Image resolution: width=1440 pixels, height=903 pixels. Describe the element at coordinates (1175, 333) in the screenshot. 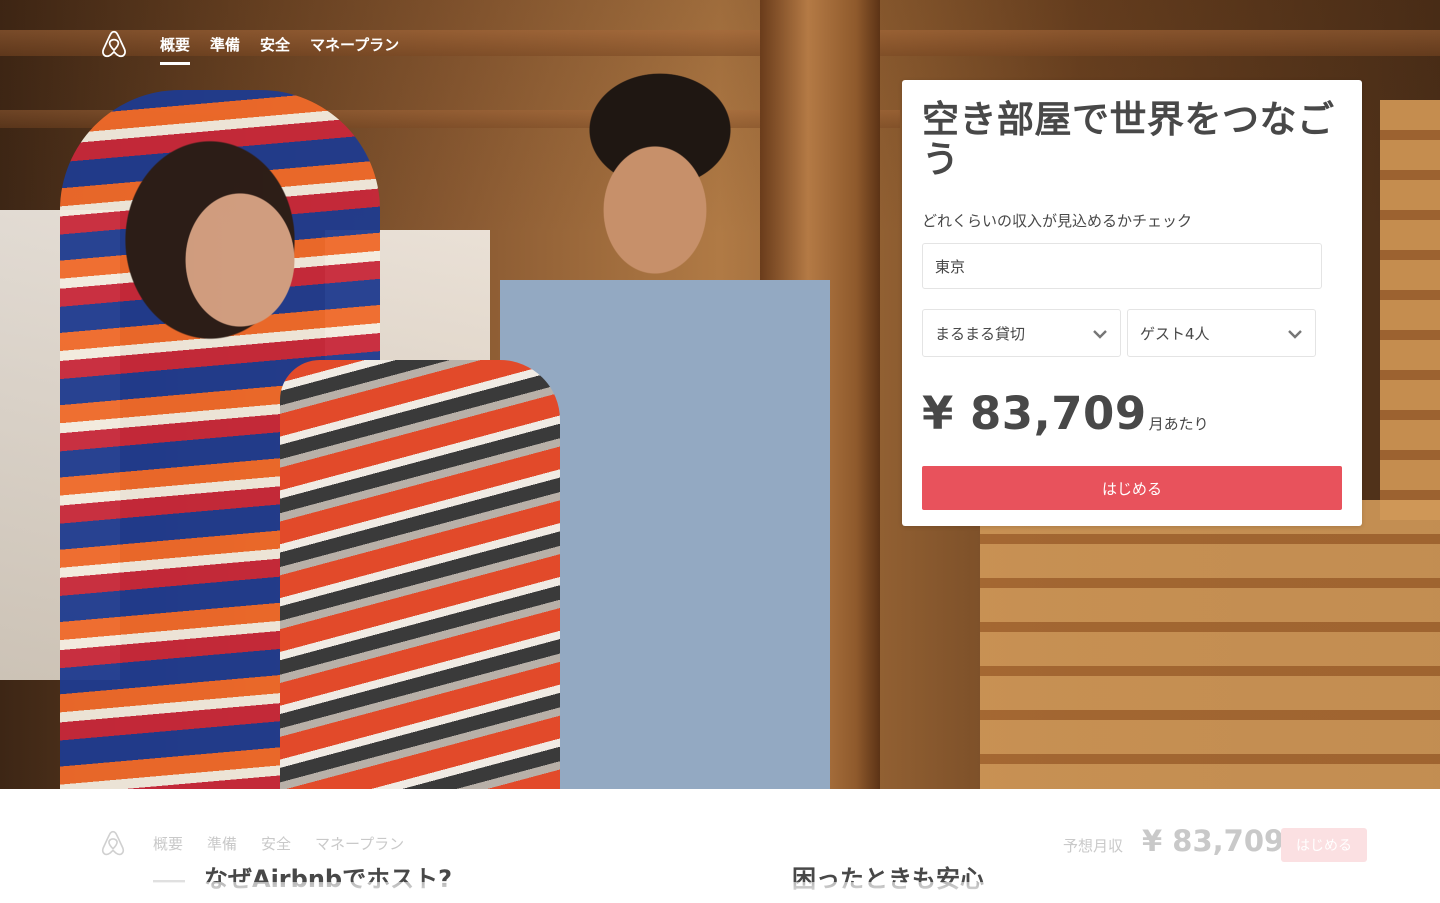

I see `guests-value: ゲスト4人` at that location.